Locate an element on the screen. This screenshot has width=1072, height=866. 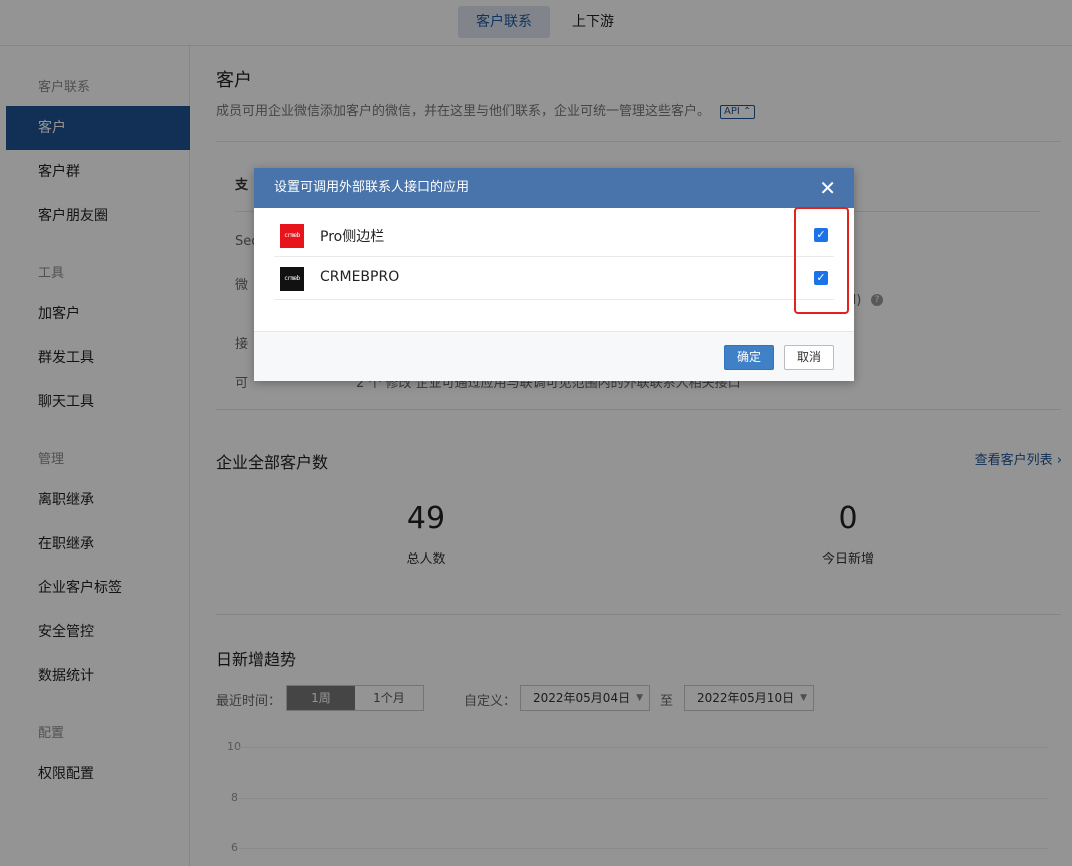
list-item: crmeb Pro侧边栏 ✓ is located at coordinates (554, 235).